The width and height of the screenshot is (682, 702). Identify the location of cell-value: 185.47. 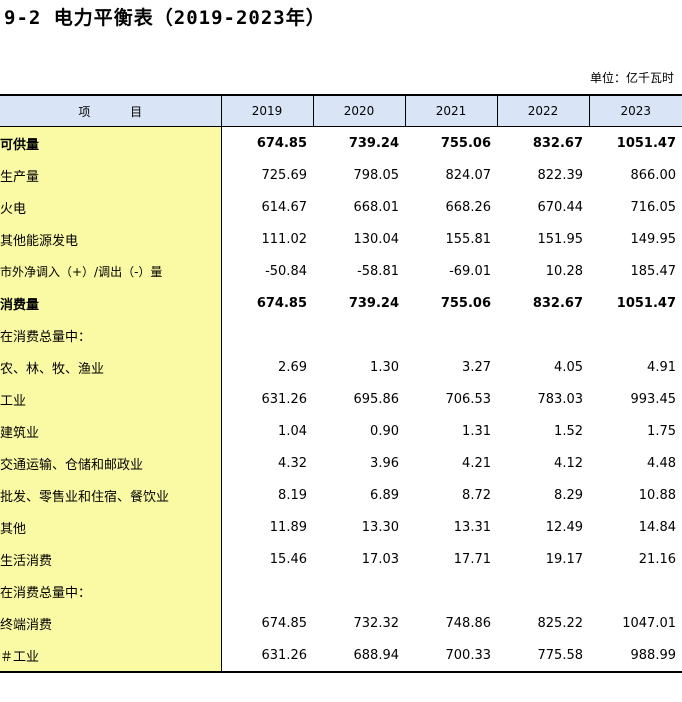
(653, 271).